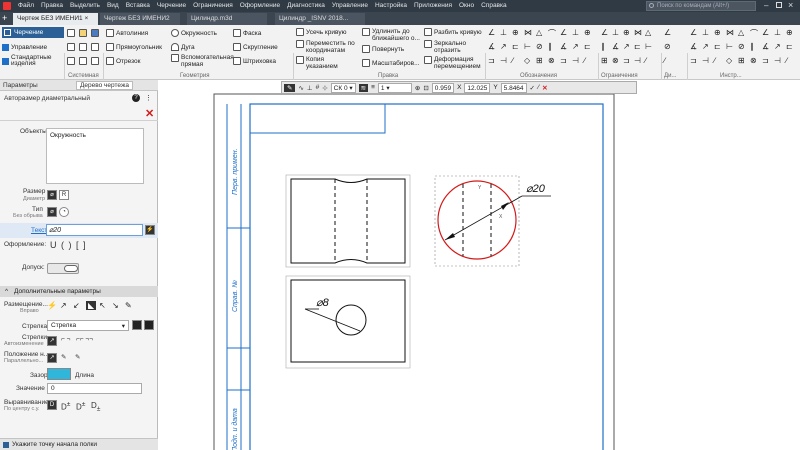 Image resolution: width=800 pixels, height=450 pixels. I want to click on settings-icon: ⁄, so click(538, 87).